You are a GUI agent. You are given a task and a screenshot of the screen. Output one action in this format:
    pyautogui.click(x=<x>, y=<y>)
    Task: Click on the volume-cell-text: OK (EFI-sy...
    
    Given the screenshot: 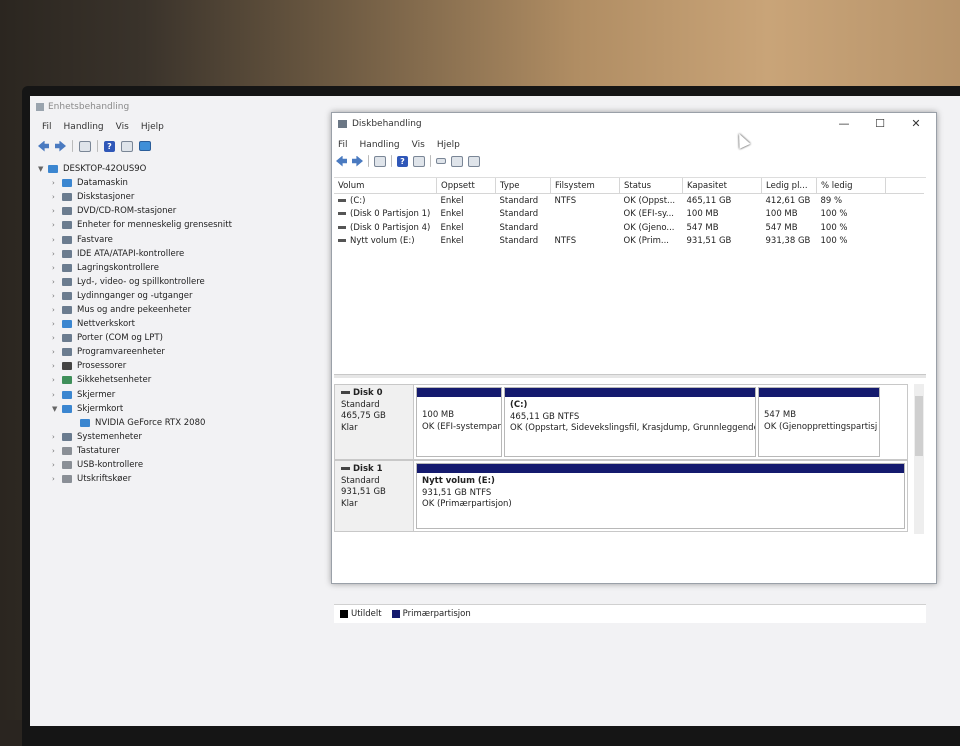 What is the action you would take?
    pyautogui.click(x=648, y=214)
    